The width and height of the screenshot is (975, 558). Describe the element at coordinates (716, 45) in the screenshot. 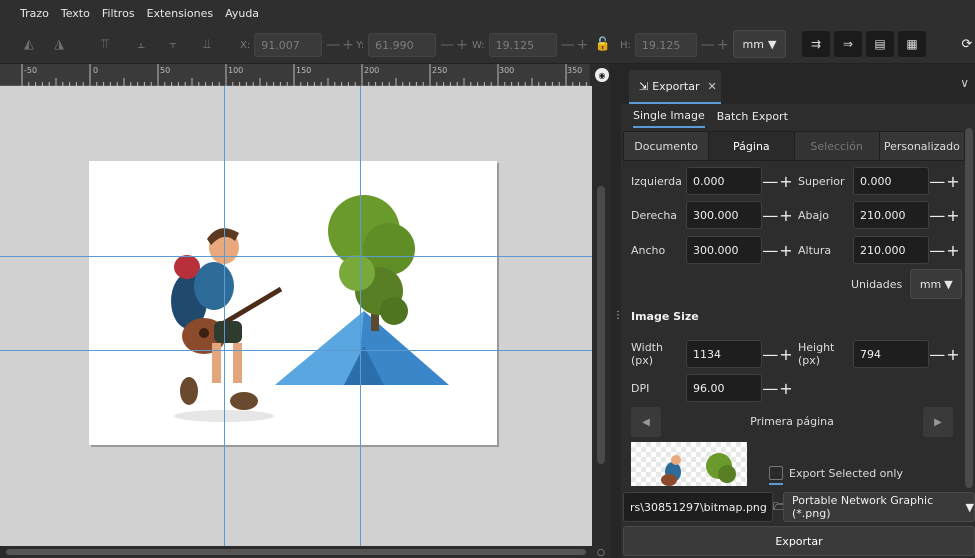

I see `h-stepper: —+` at that location.